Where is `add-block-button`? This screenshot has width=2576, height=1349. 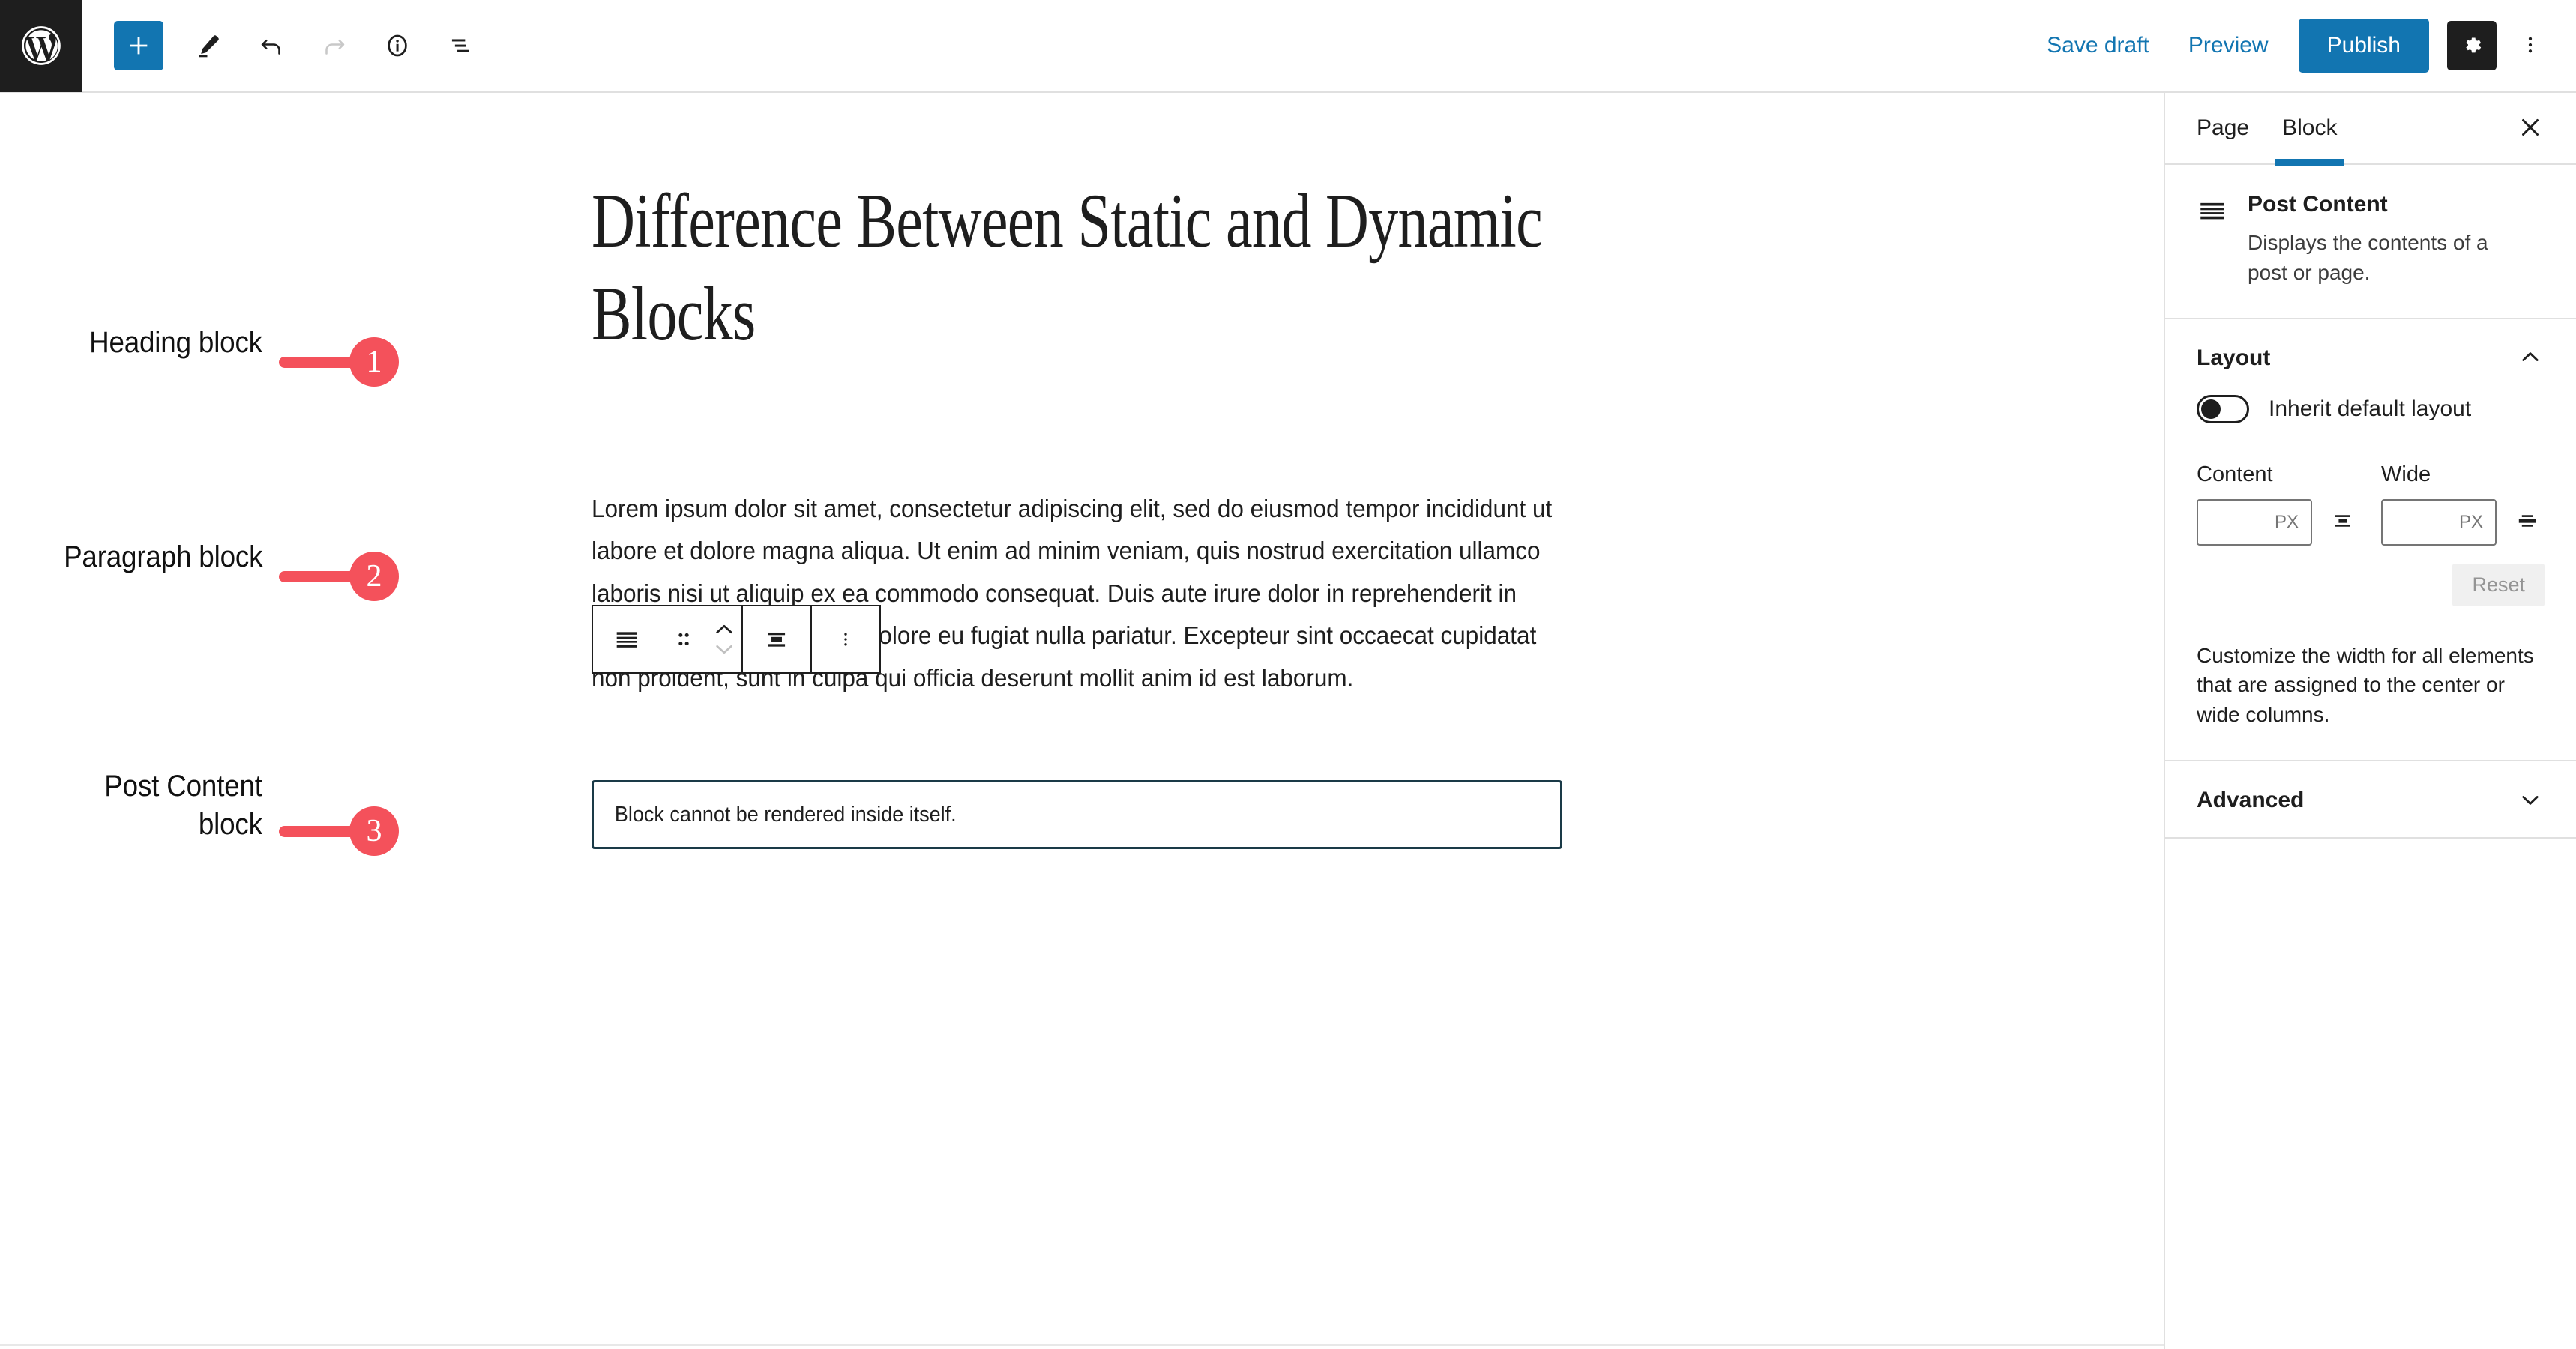
add-block-button is located at coordinates (138, 46).